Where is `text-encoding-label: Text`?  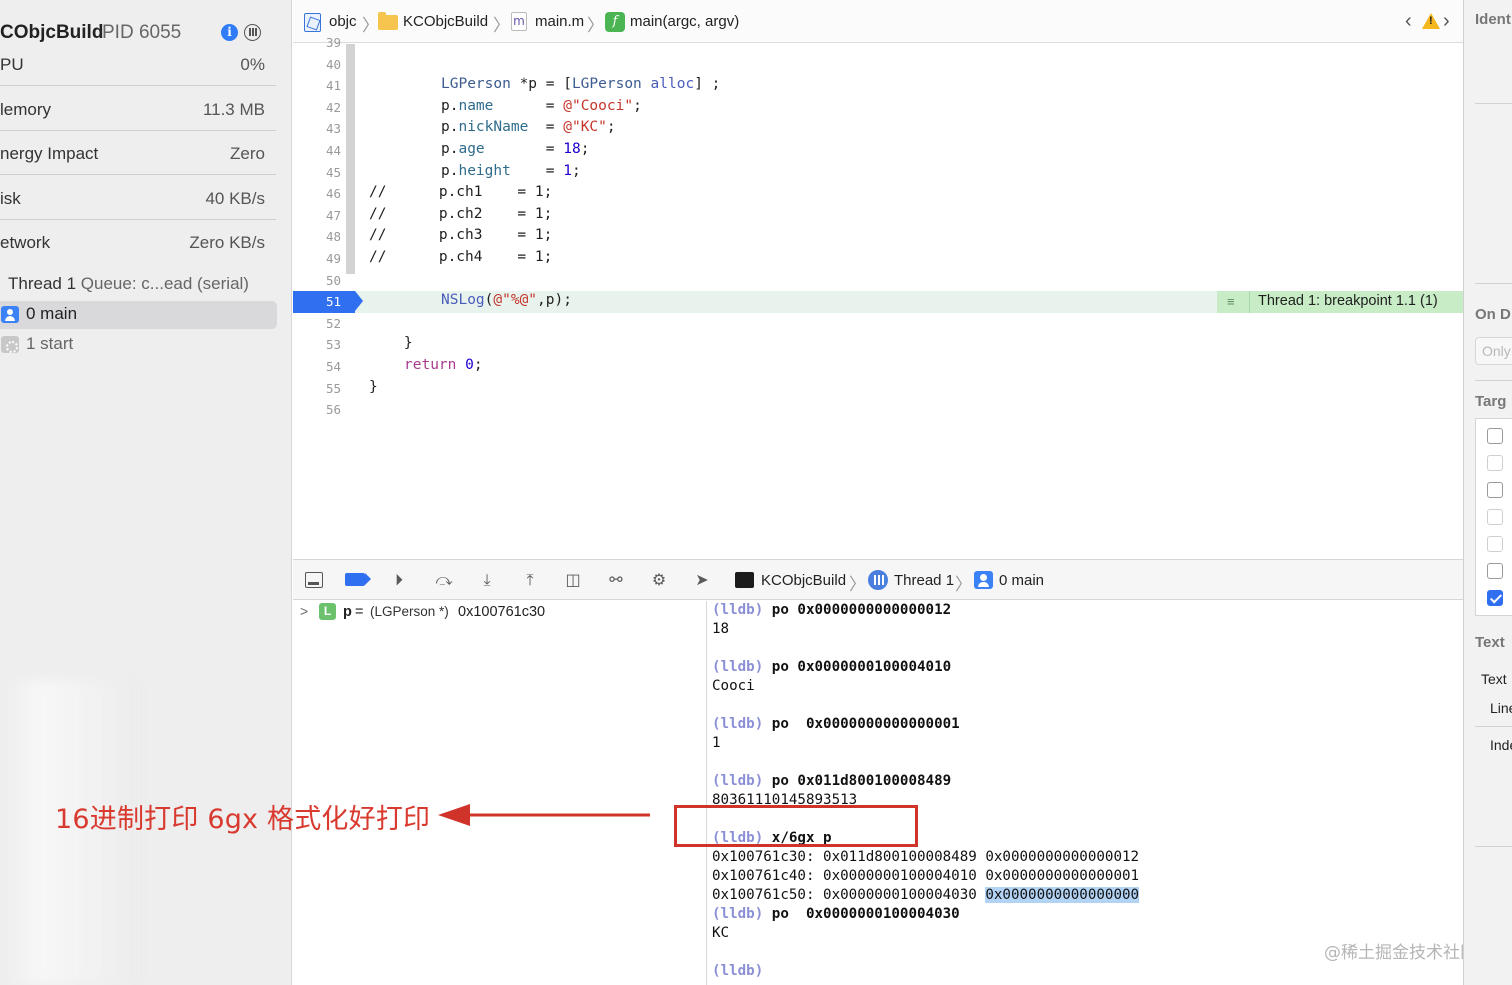
text-encoding-label: Text is located at coordinates (1494, 679).